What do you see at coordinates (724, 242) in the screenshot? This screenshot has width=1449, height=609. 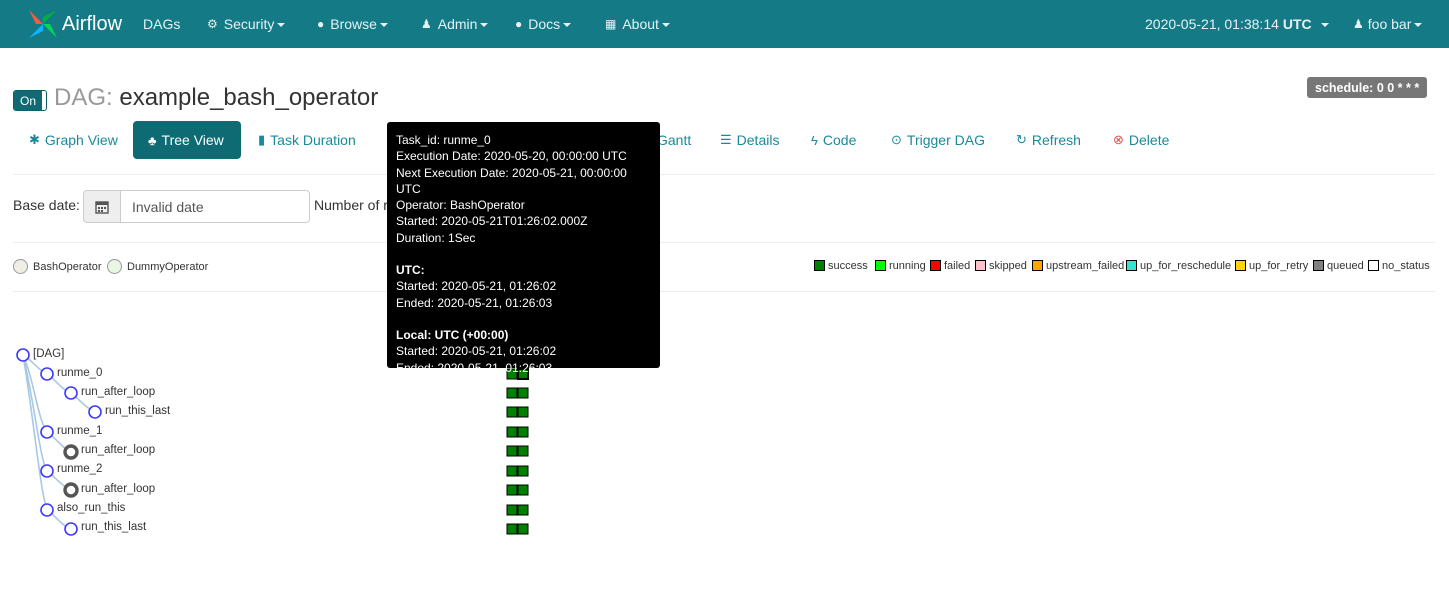 I see `divider` at bounding box center [724, 242].